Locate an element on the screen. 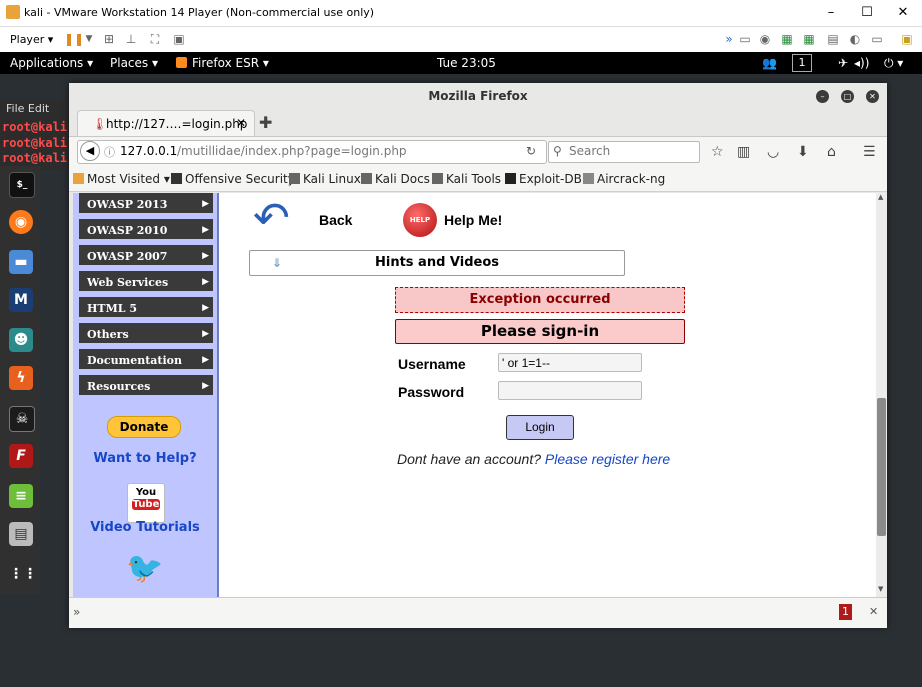 This screenshot has width=922, height=687. close-bar-icon: ✕ is located at coordinates (873, 611).